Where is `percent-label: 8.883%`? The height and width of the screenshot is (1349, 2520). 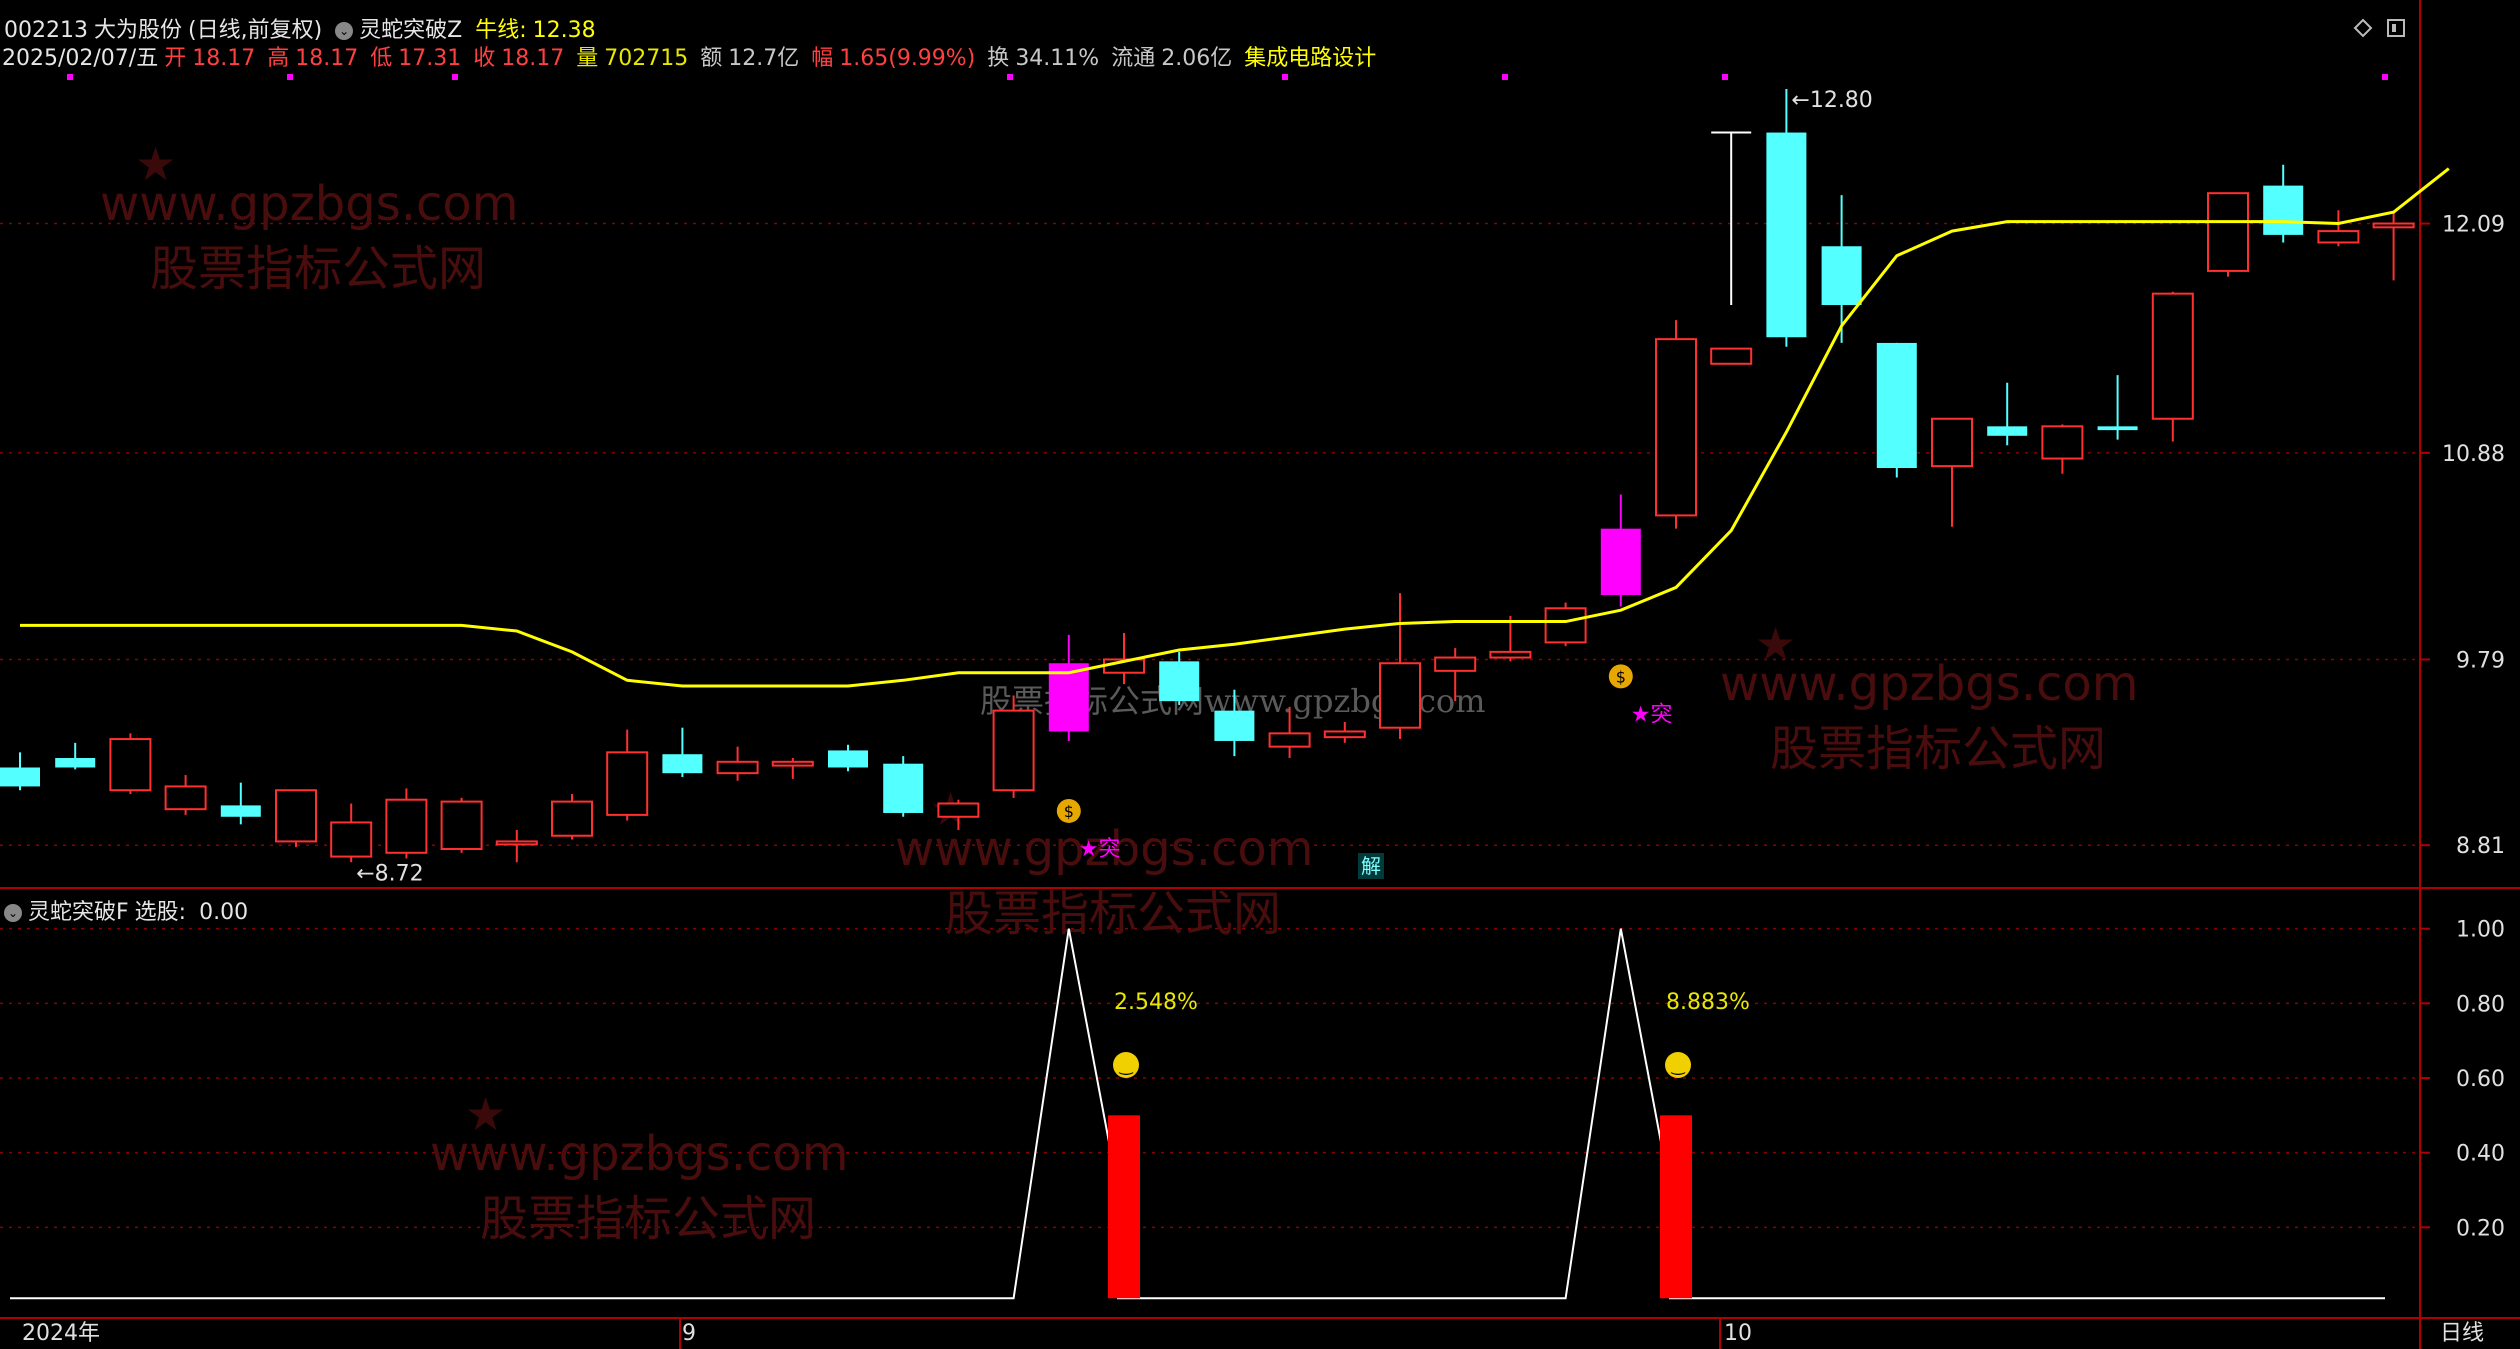
percent-label: 8.883% is located at coordinates (1708, 1002).